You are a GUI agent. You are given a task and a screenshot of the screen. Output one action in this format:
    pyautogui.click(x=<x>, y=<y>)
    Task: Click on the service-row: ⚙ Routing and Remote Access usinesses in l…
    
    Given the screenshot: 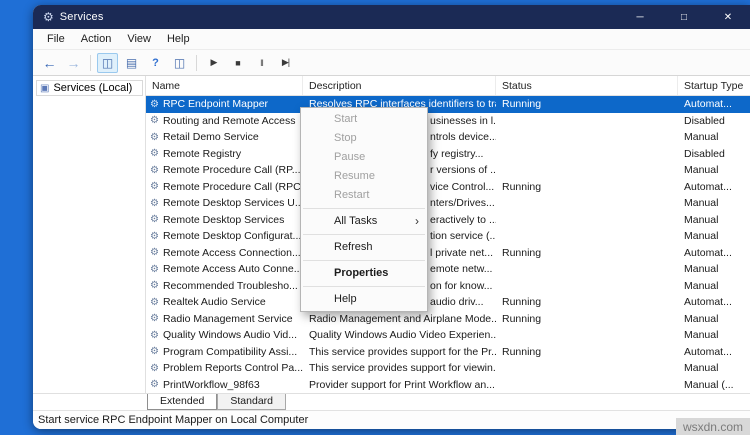 What is the action you would take?
    pyautogui.click(x=448, y=121)
    